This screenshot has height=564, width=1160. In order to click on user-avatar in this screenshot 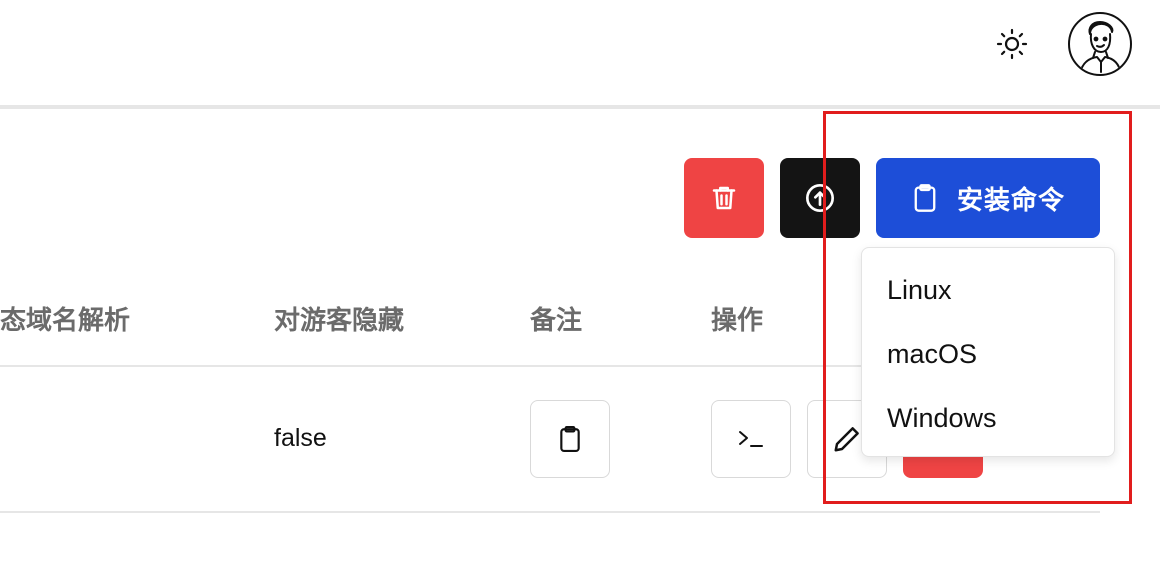, I will do `click(1100, 44)`.